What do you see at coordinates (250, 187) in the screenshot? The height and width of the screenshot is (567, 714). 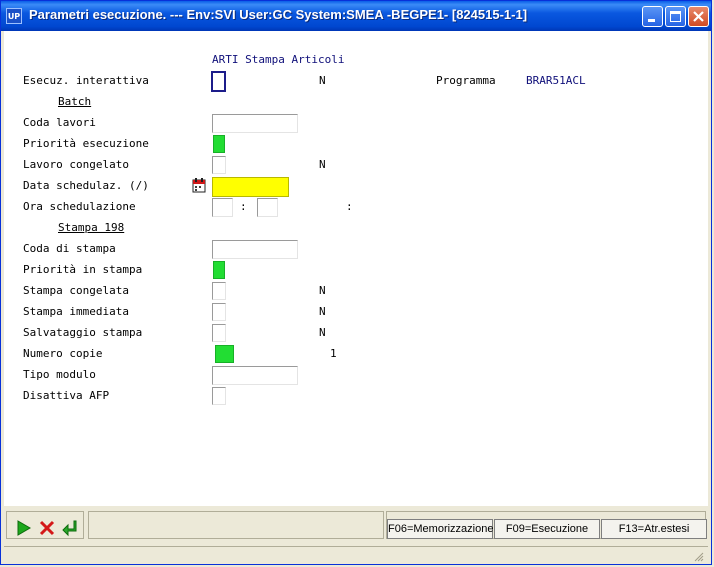 I see `data-schedulaz-input` at bounding box center [250, 187].